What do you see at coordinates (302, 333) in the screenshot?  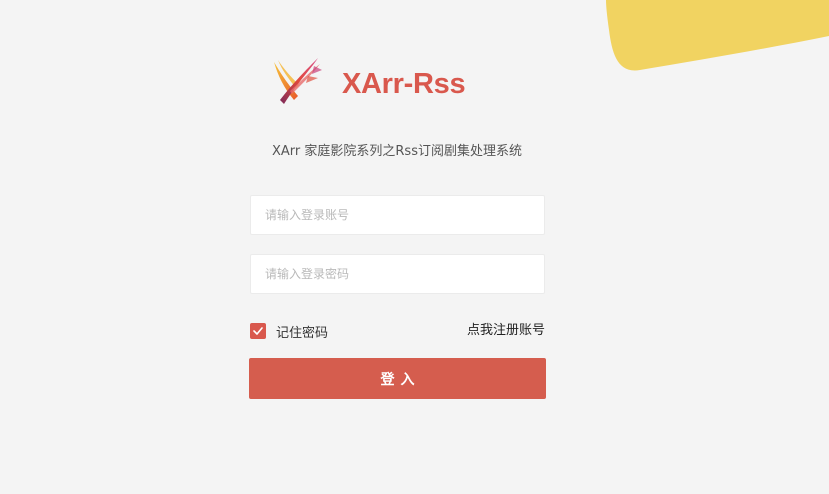 I see `remember-password-label: 记住密码` at bounding box center [302, 333].